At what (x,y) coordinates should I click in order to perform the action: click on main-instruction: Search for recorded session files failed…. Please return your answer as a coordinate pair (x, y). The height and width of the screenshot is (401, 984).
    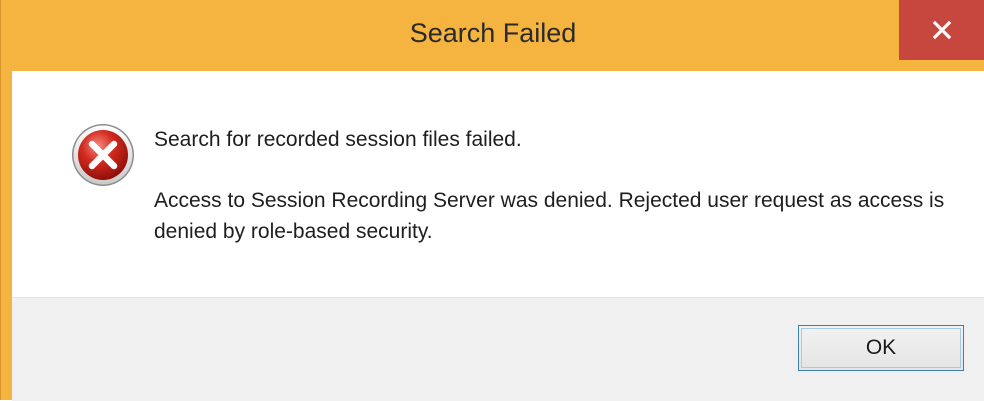
    Looking at the image, I should click on (338, 139).